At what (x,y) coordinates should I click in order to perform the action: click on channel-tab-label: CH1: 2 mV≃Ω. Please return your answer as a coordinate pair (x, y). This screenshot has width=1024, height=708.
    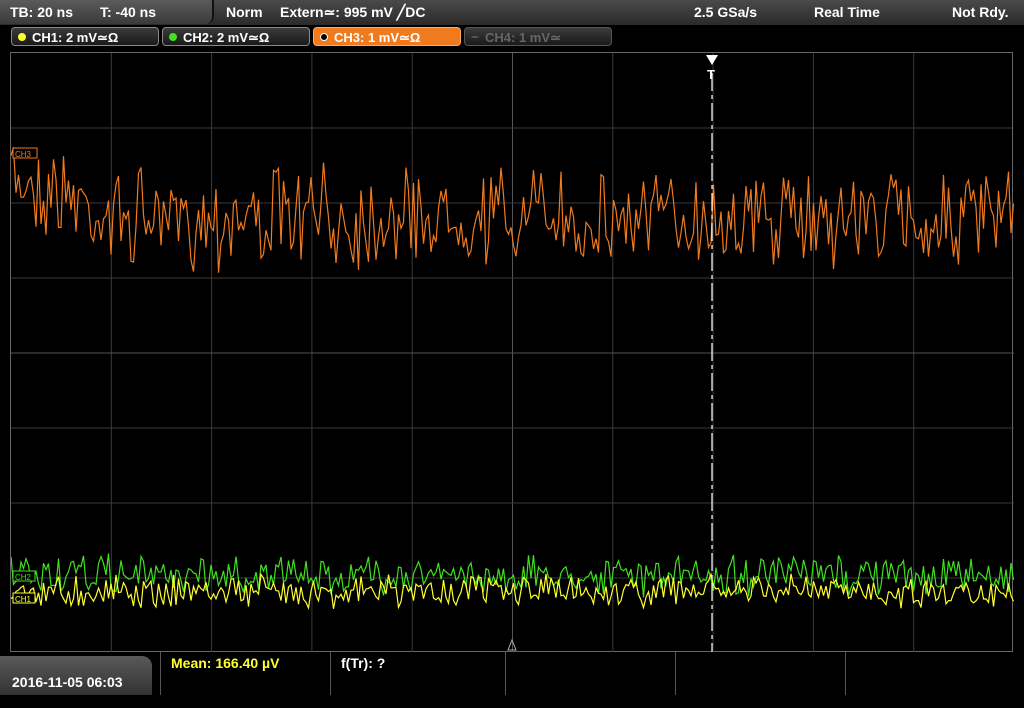
    Looking at the image, I should click on (75, 37).